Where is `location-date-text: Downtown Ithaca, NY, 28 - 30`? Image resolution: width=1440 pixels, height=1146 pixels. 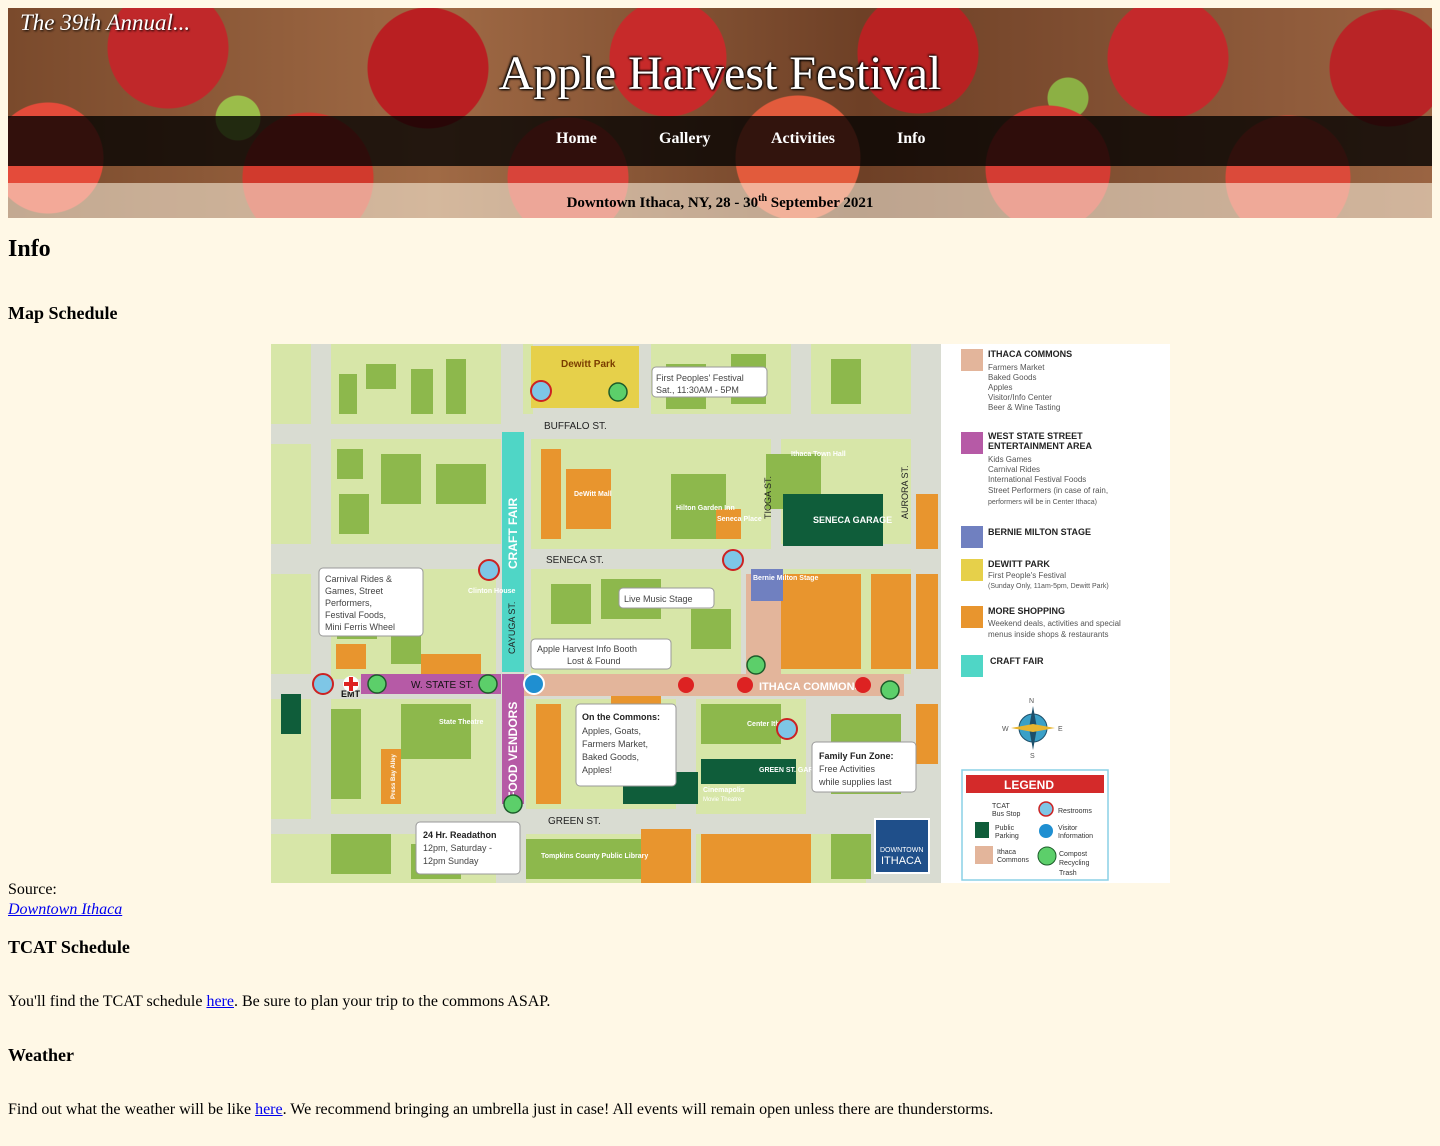 location-date-text: Downtown Ithaca, NY, 28 - 30 is located at coordinates (662, 203).